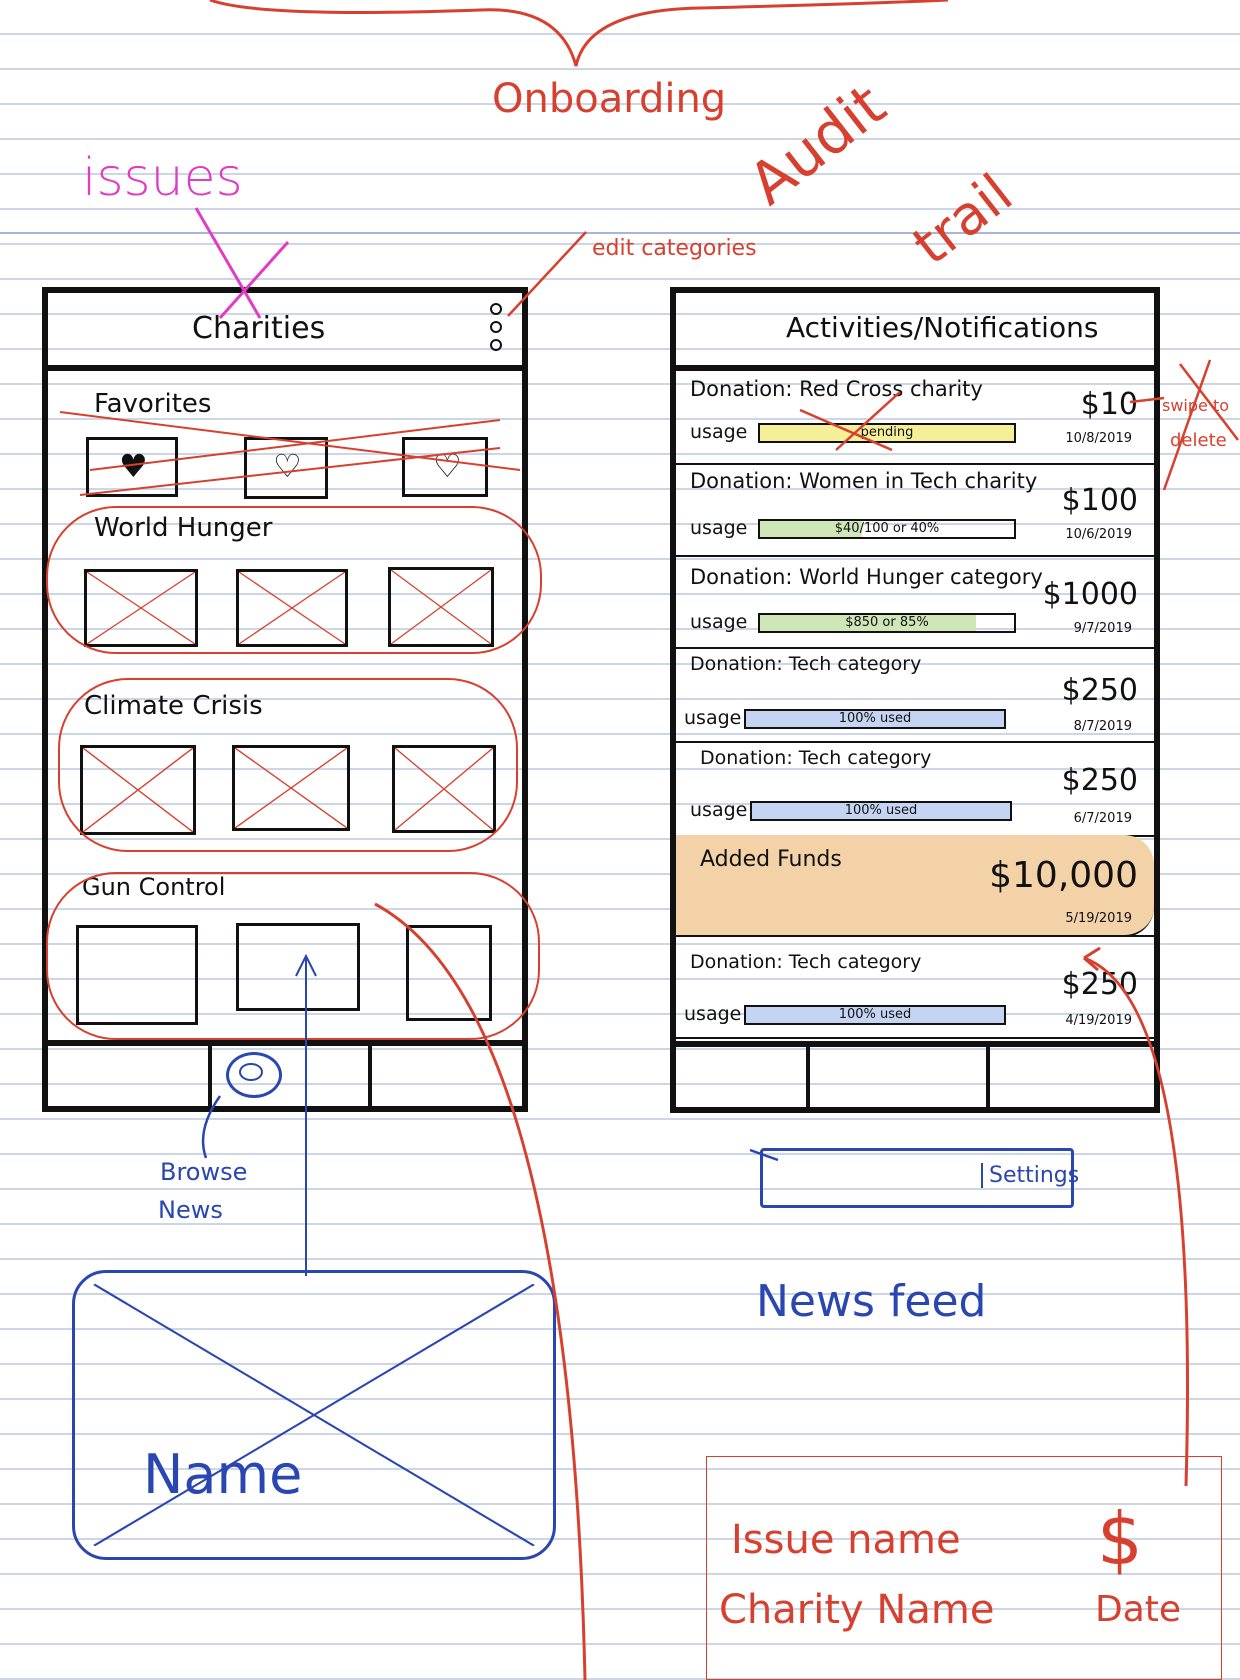 The image size is (1240, 1680). What do you see at coordinates (254, 1075) in the screenshot?
I see `globe-icon` at bounding box center [254, 1075].